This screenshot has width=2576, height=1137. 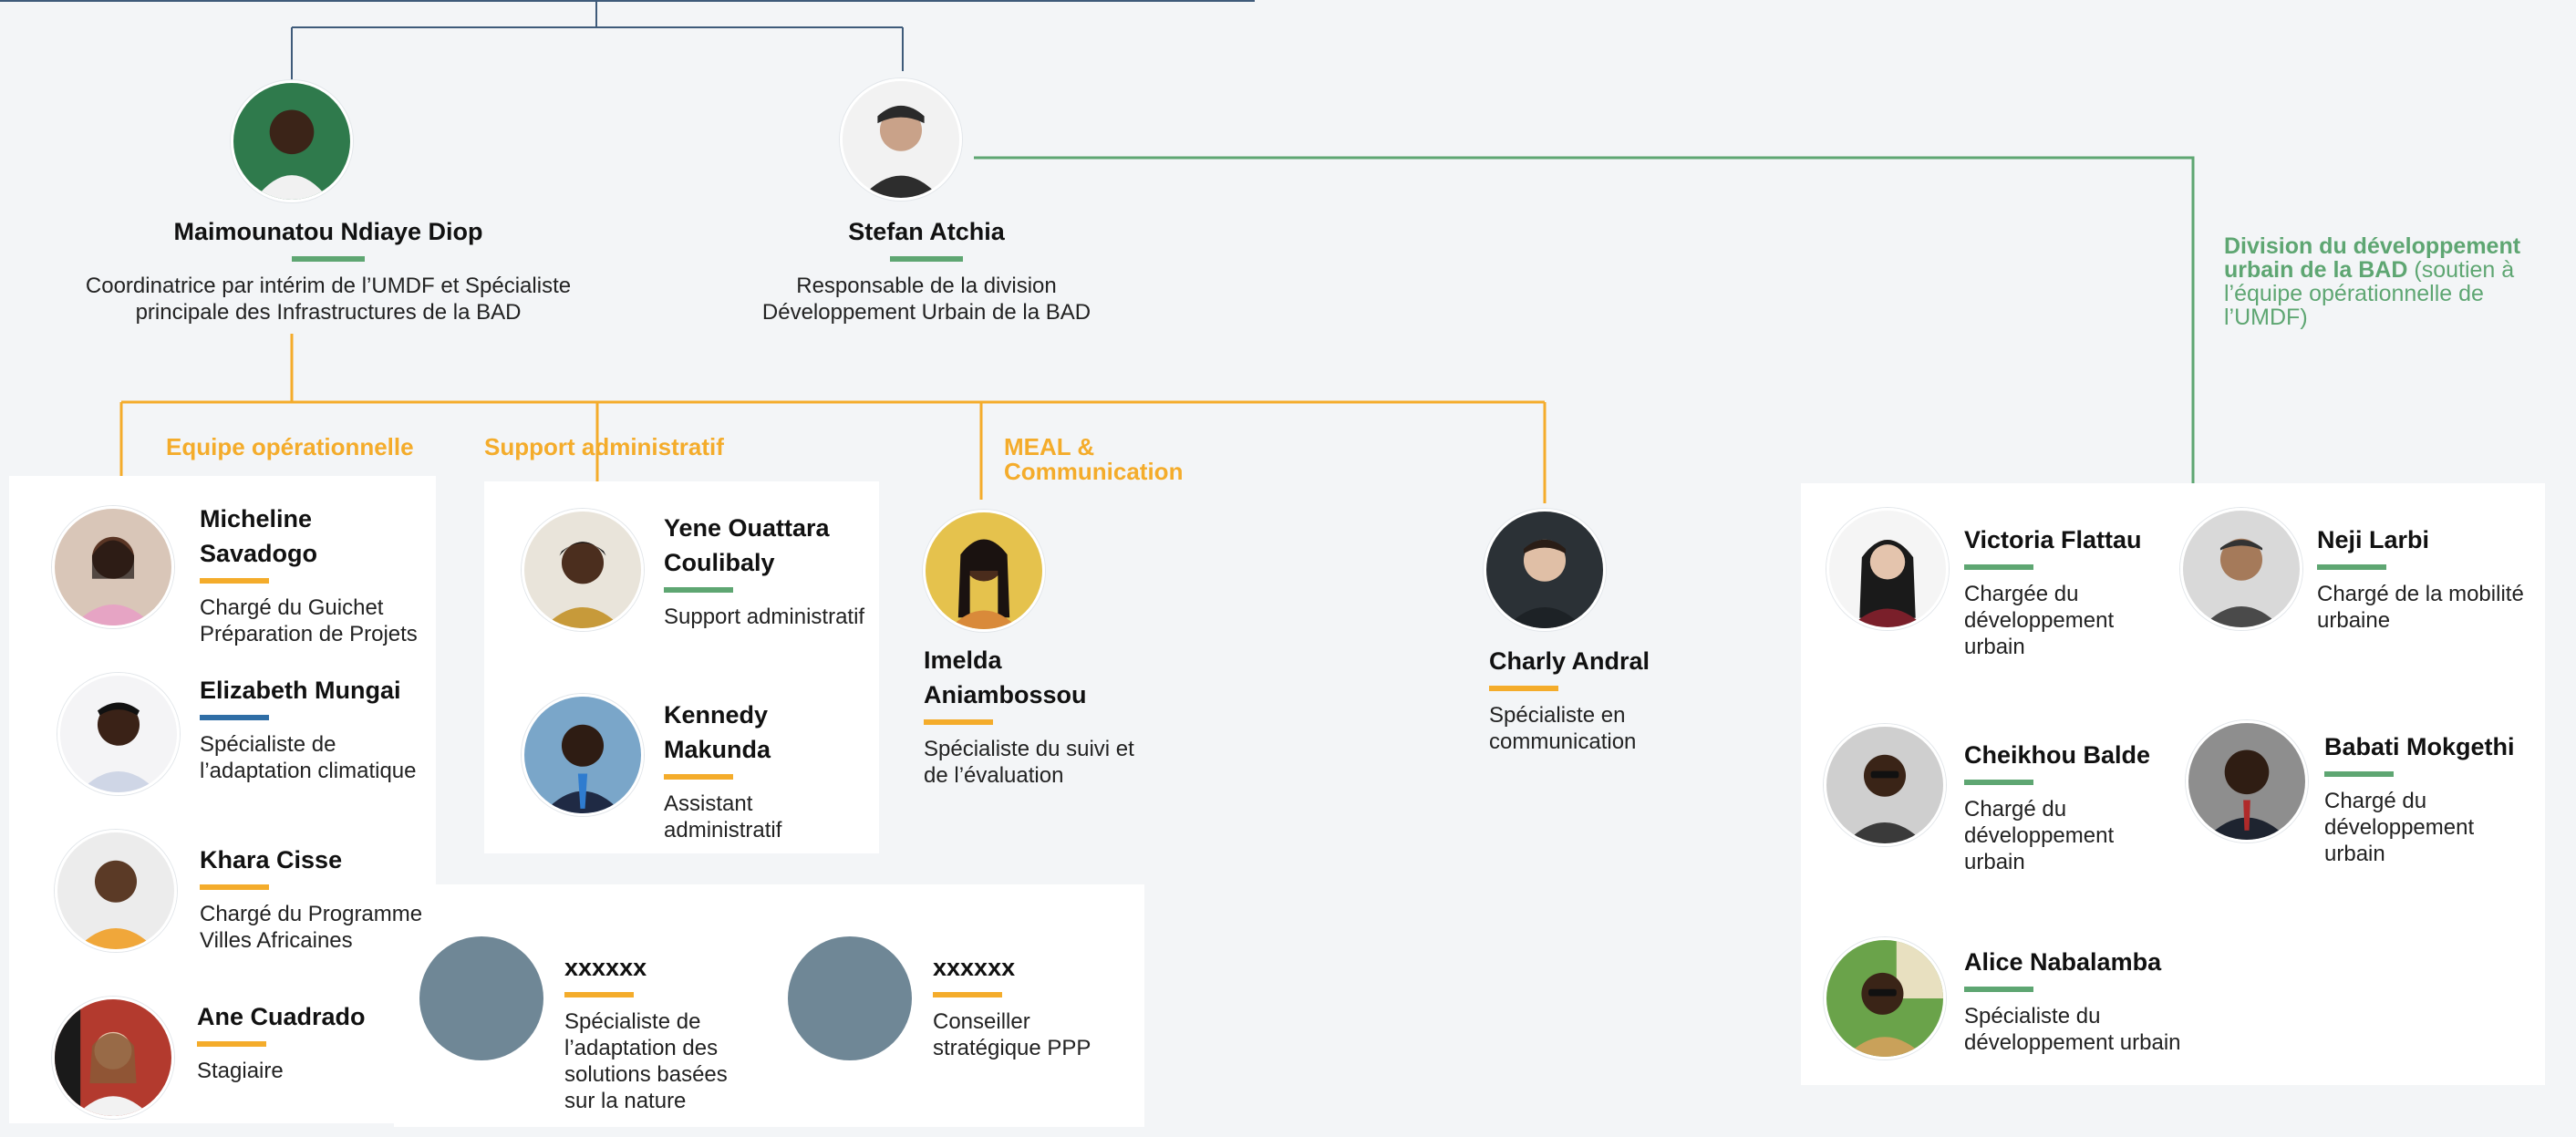 I want to click on underline-victoria-flattau, so click(x=1998, y=567).